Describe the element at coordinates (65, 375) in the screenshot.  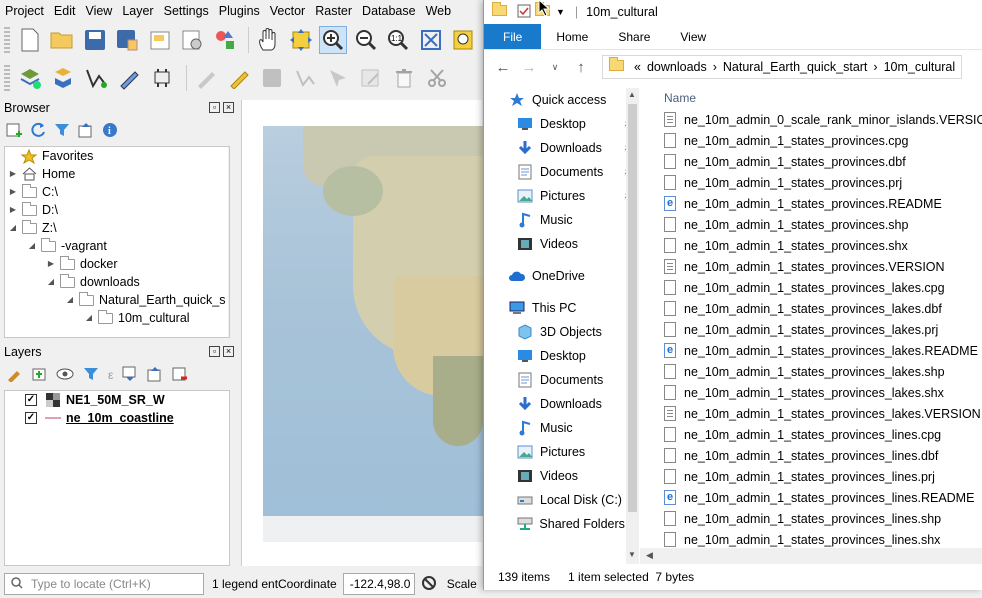
I see `visibility-icon` at that location.